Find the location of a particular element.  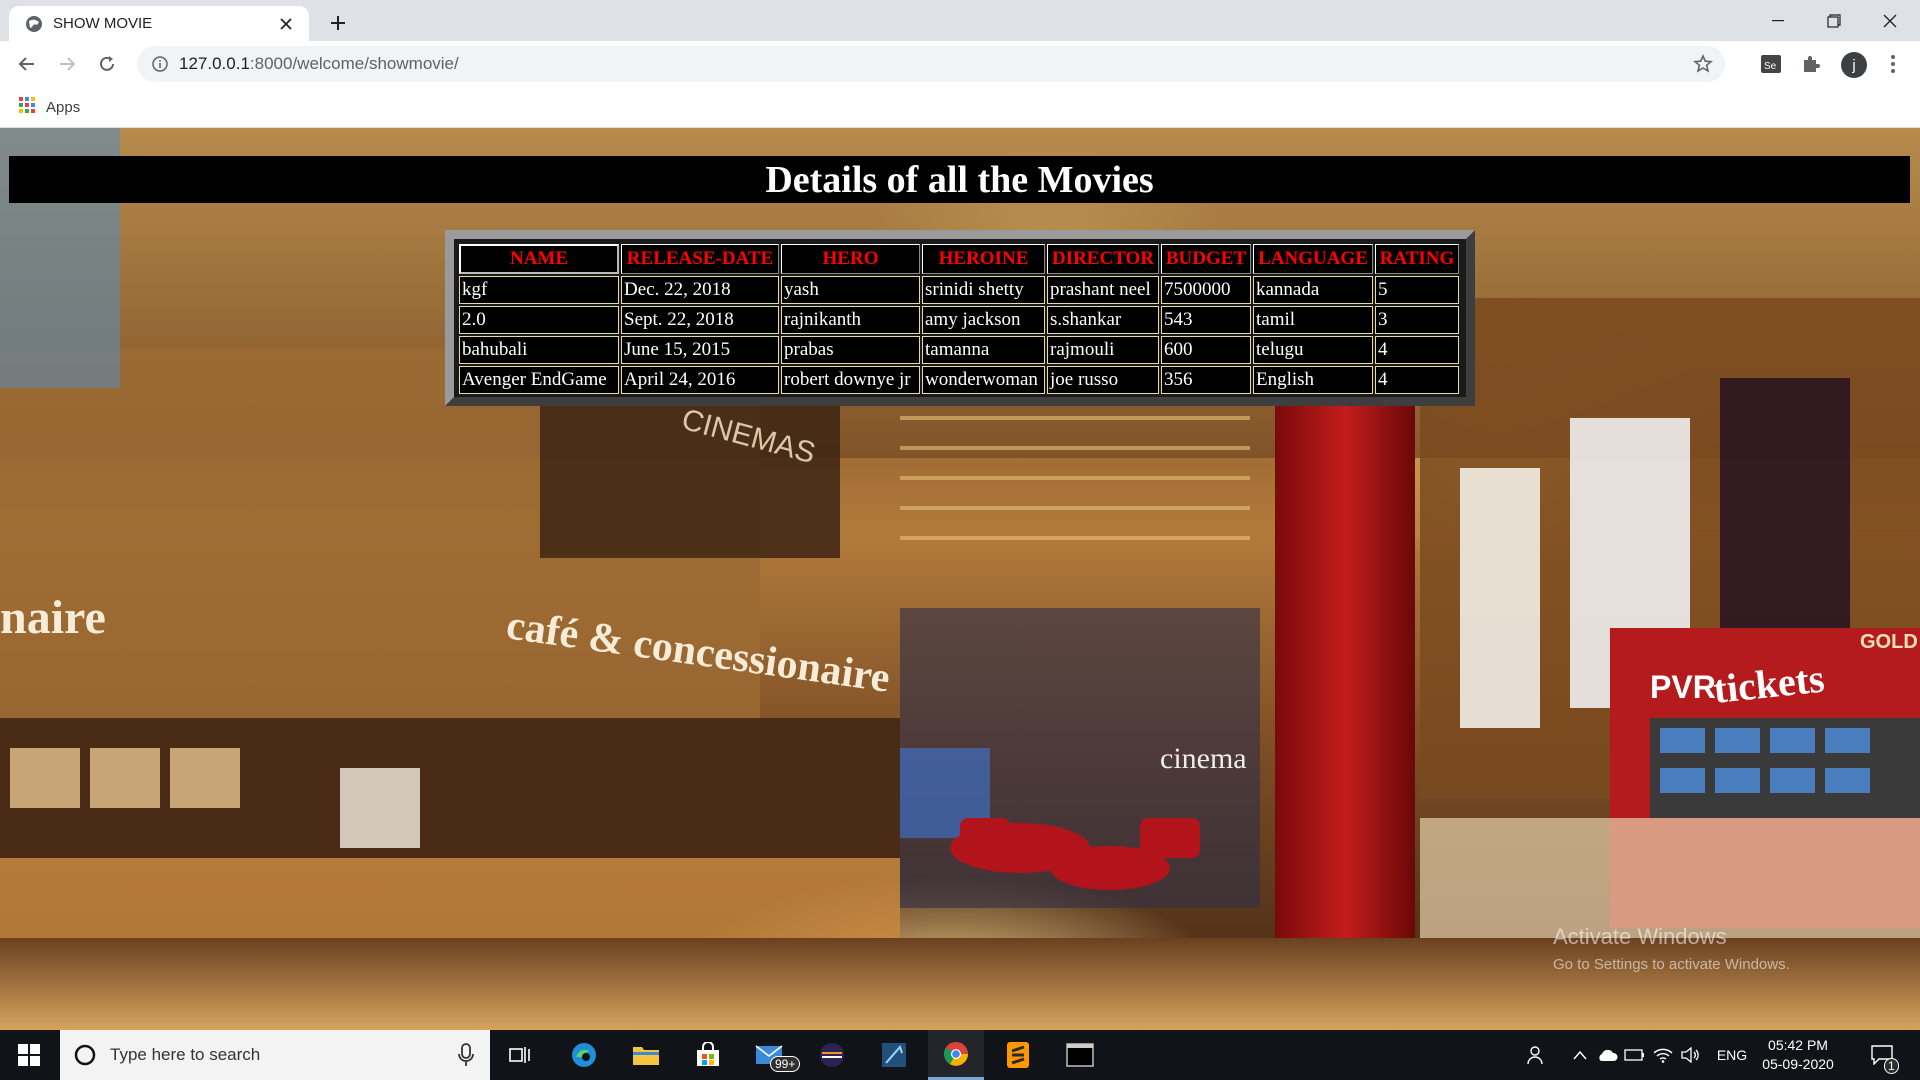

notifications-icon: 1 is located at coordinates (1882, 1055).